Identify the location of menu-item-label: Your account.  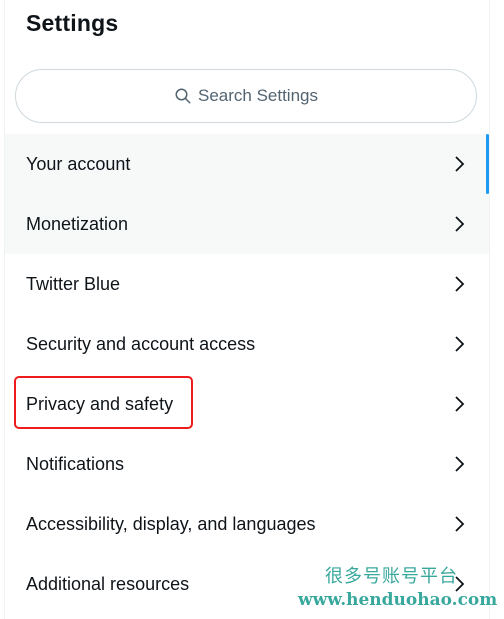
(78, 163).